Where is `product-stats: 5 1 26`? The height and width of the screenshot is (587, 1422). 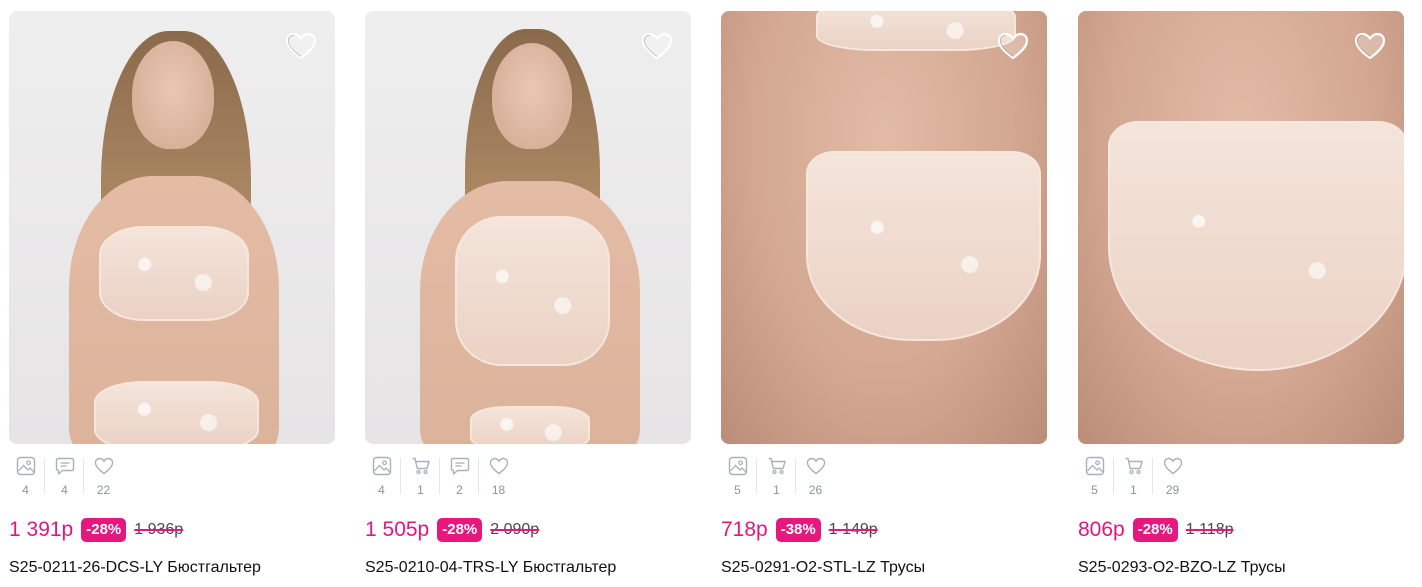
product-stats: 5 1 26 is located at coordinates (779, 479).